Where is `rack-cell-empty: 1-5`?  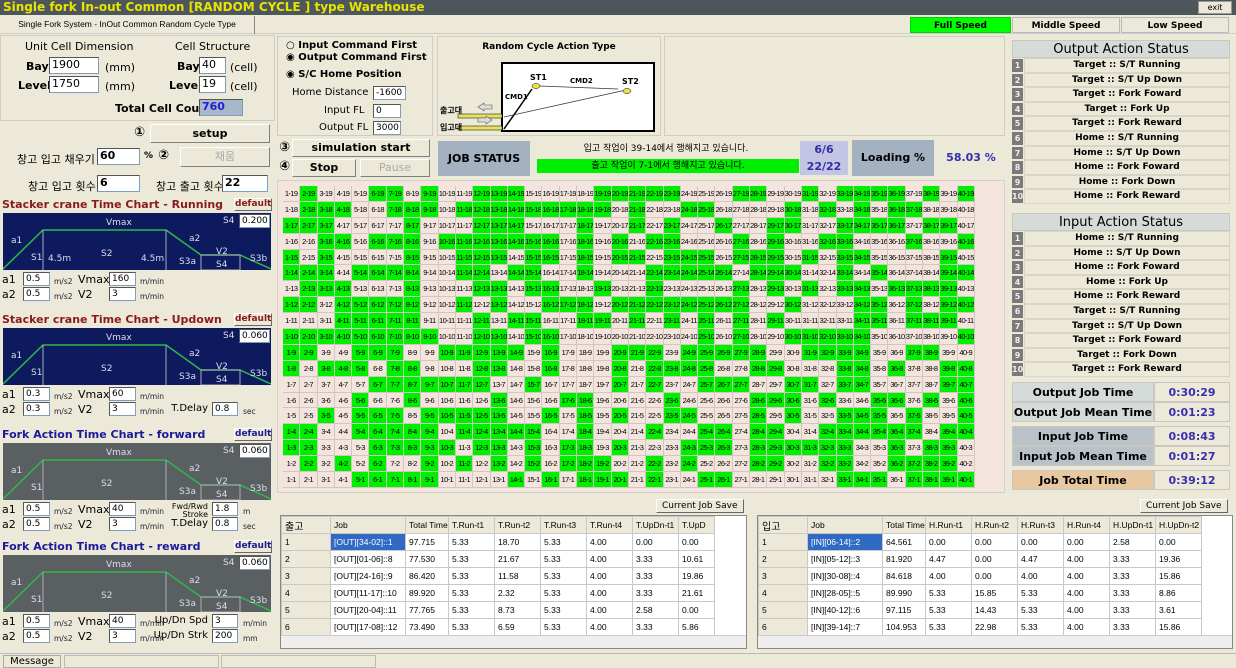 rack-cell-empty: 1-5 is located at coordinates (292, 416).